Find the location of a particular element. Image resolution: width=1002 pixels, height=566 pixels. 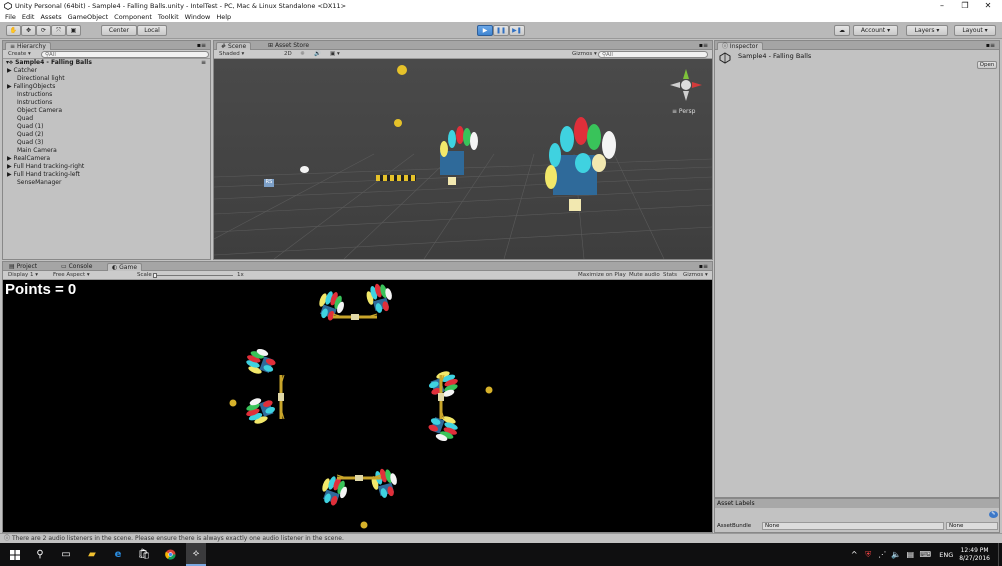

variant-dropdown: None is located at coordinates (972, 526).